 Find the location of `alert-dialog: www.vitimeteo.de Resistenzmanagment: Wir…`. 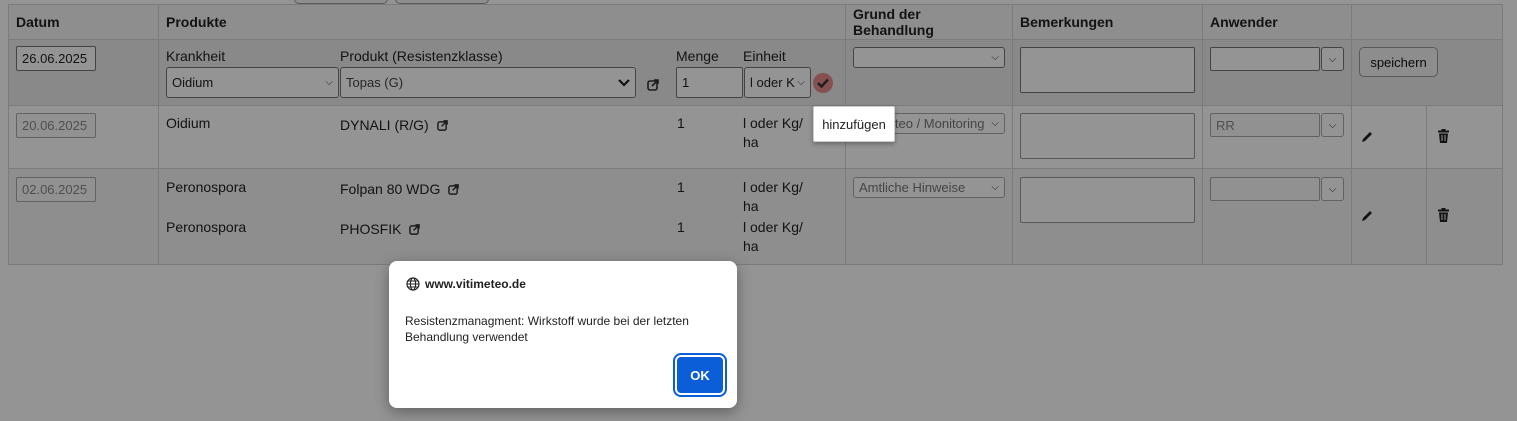

alert-dialog: www.vitimeteo.de Resistenzmanagment: Wir… is located at coordinates (563, 334).